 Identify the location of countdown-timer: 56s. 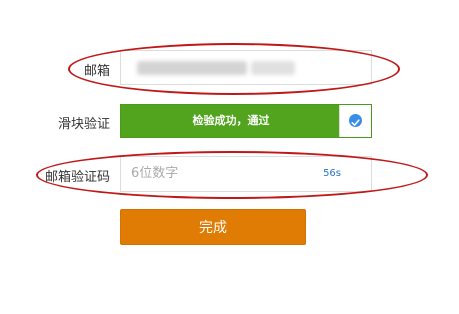
(332, 173).